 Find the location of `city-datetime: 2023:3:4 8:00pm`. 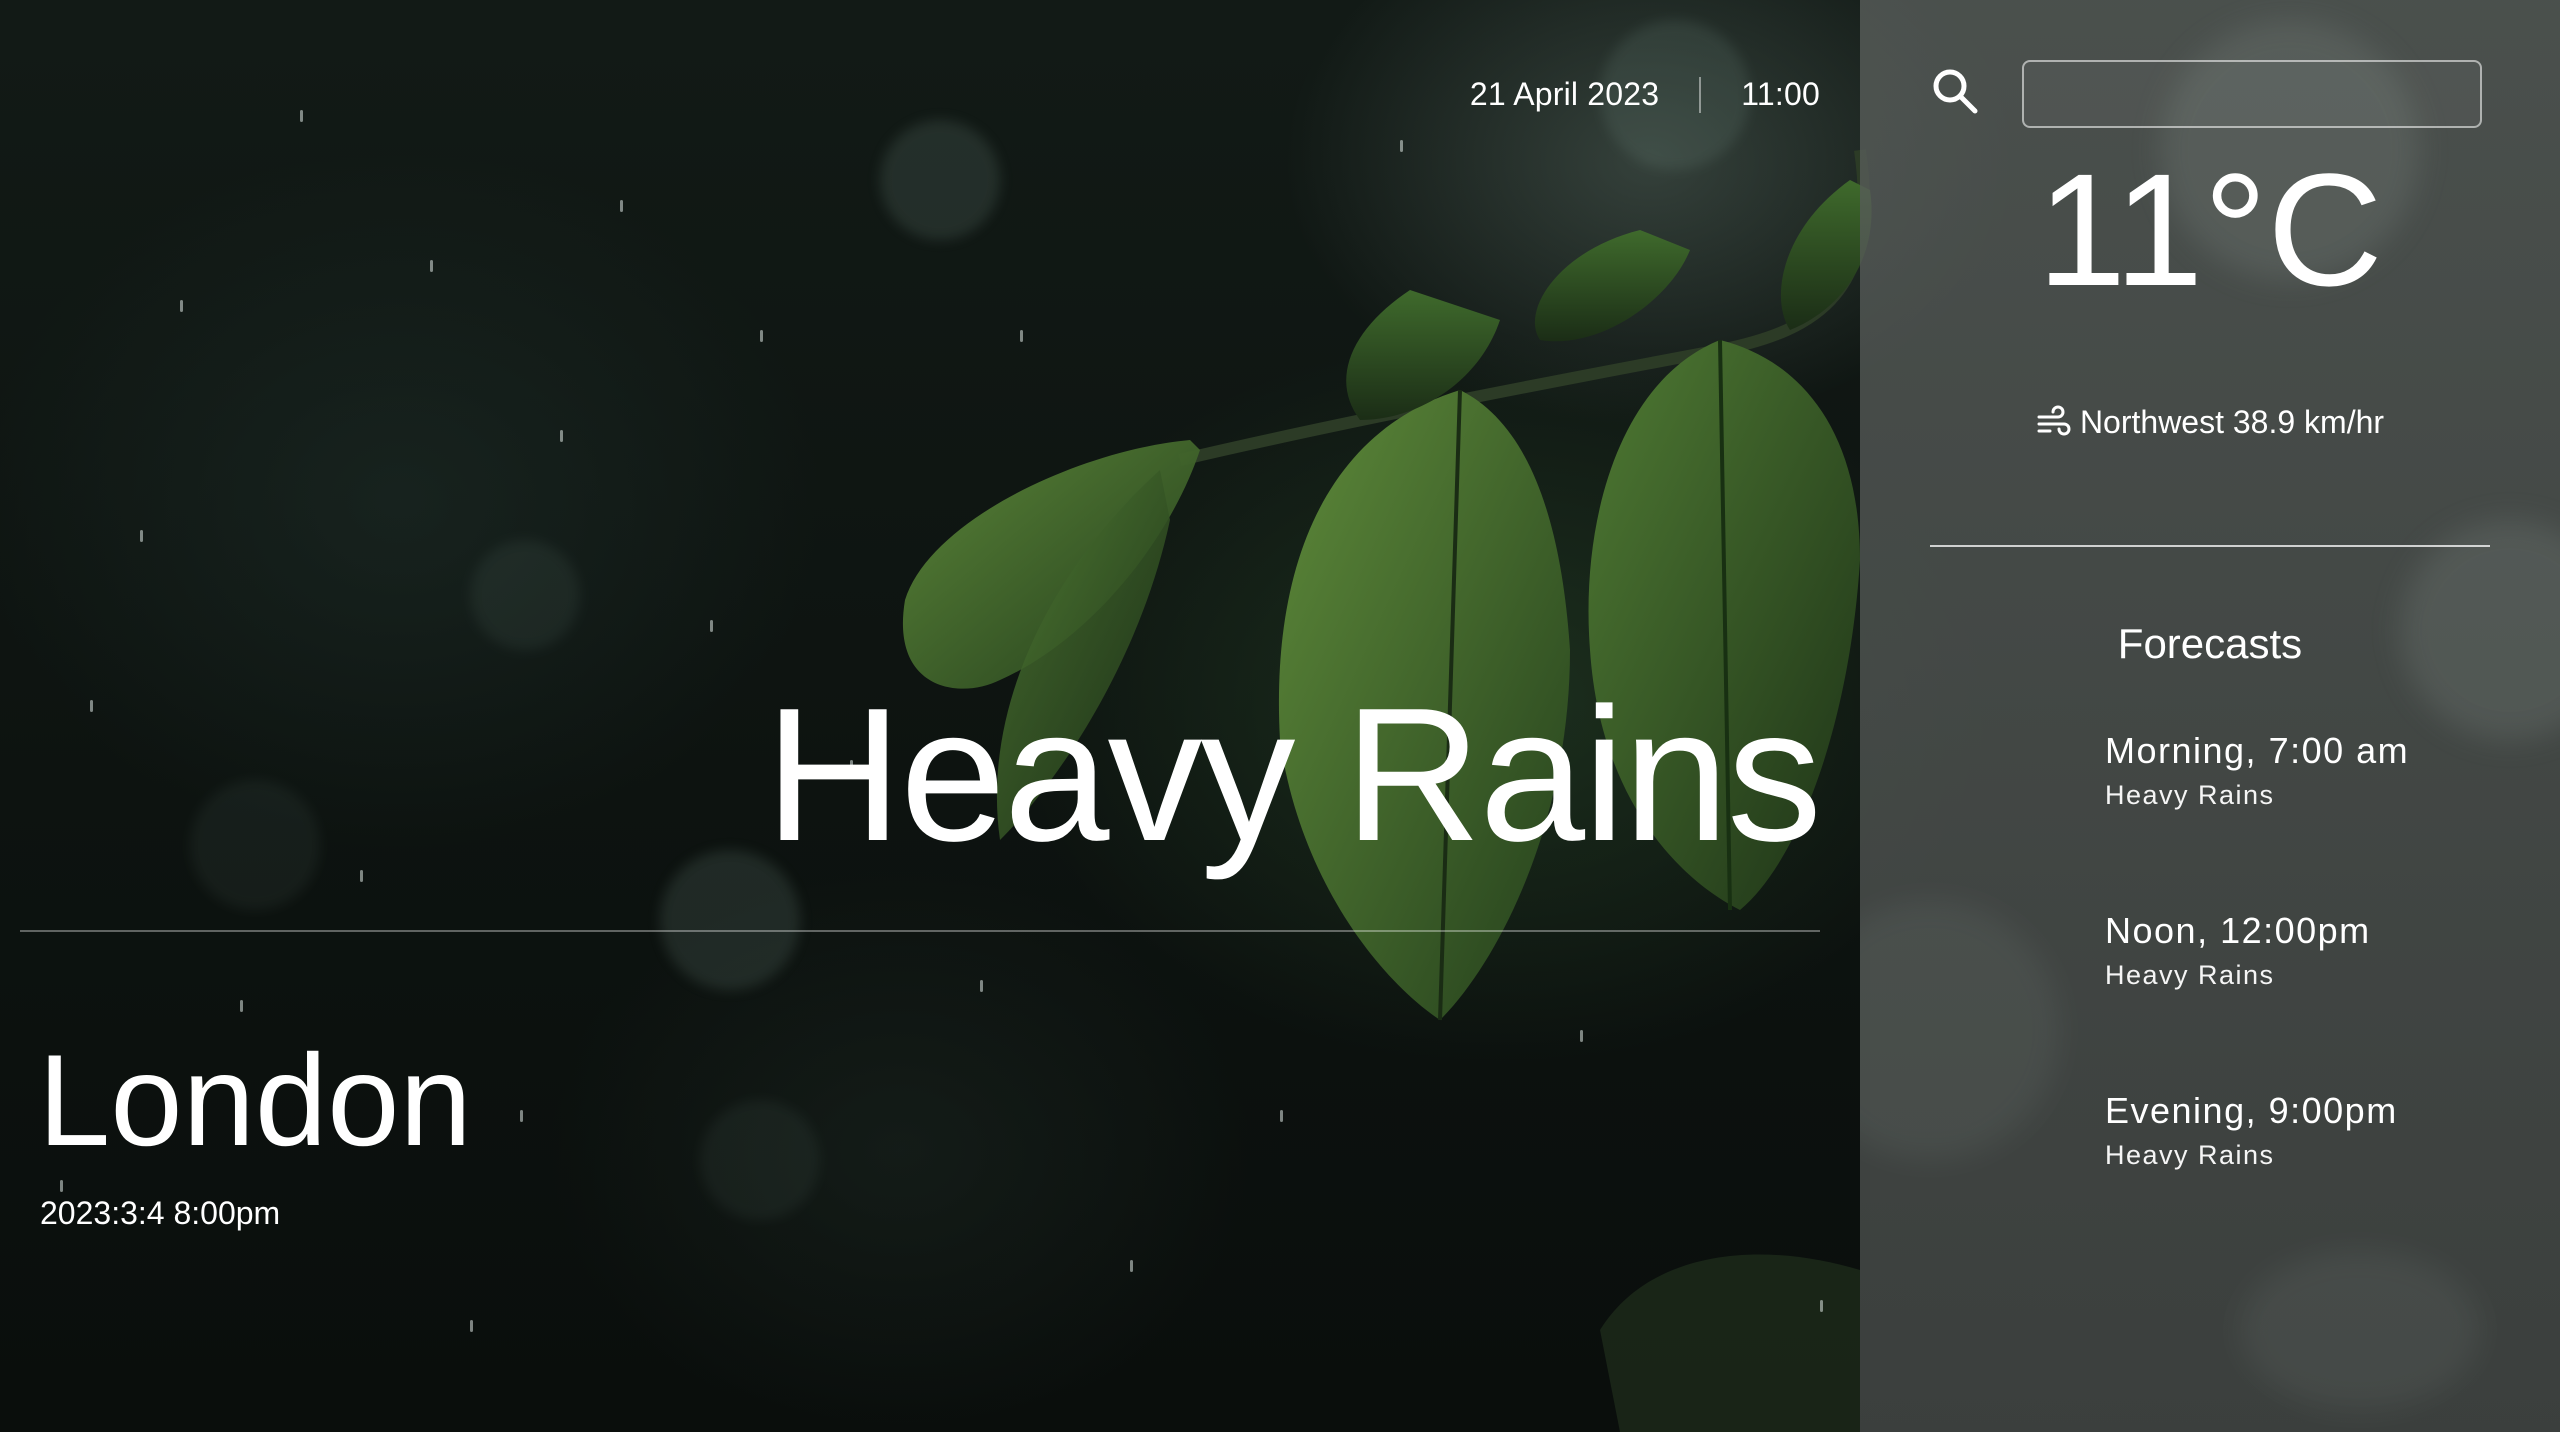

city-datetime: 2023:3:4 8:00pm is located at coordinates (160, 1213).